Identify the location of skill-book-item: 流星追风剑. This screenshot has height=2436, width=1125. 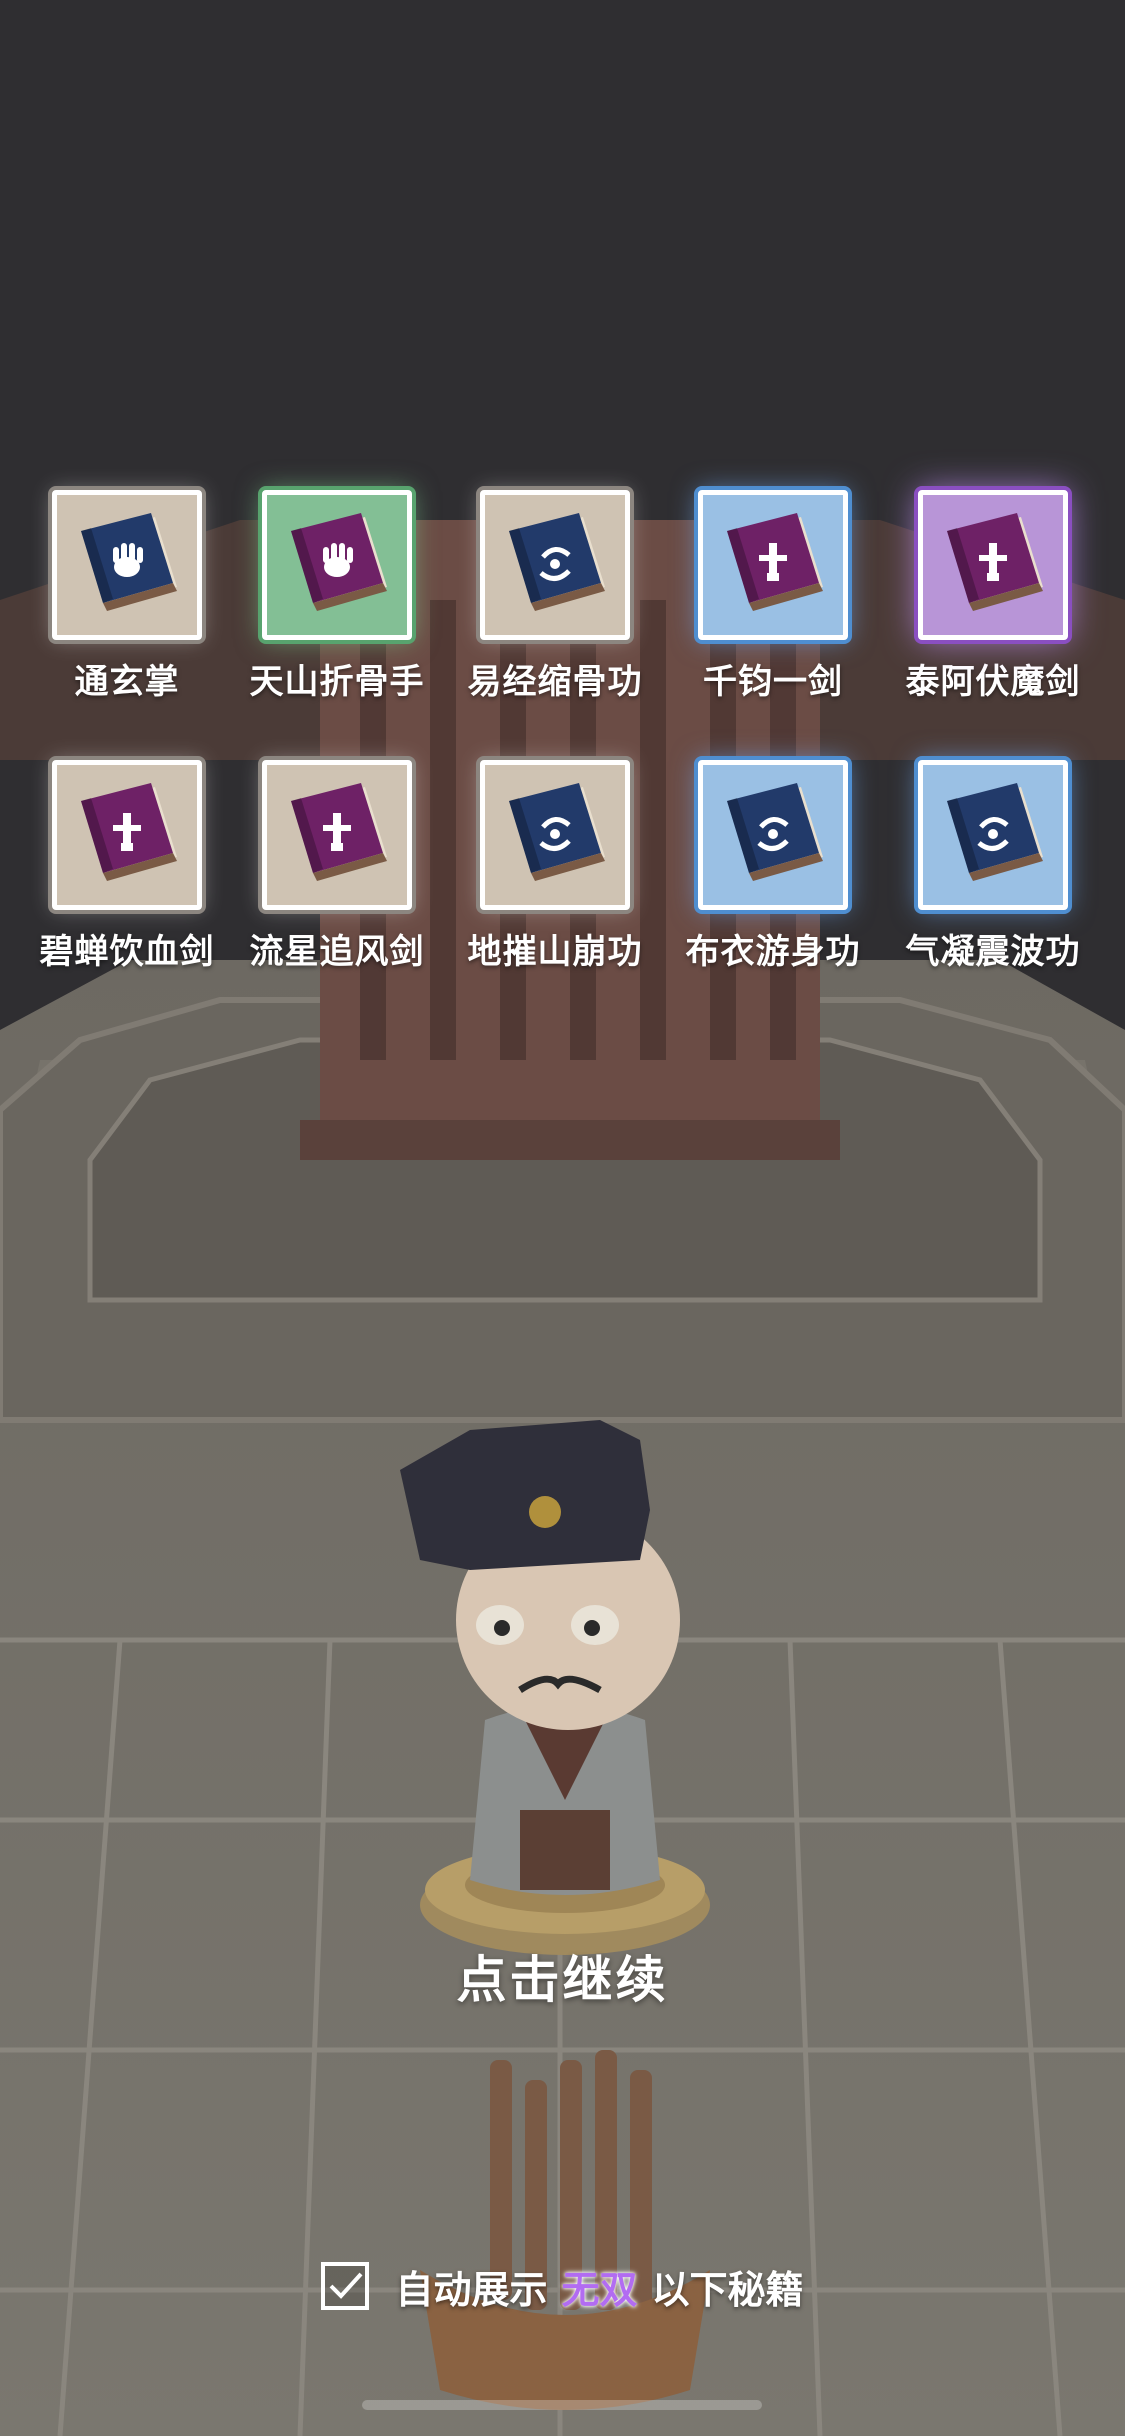
(337, 866).